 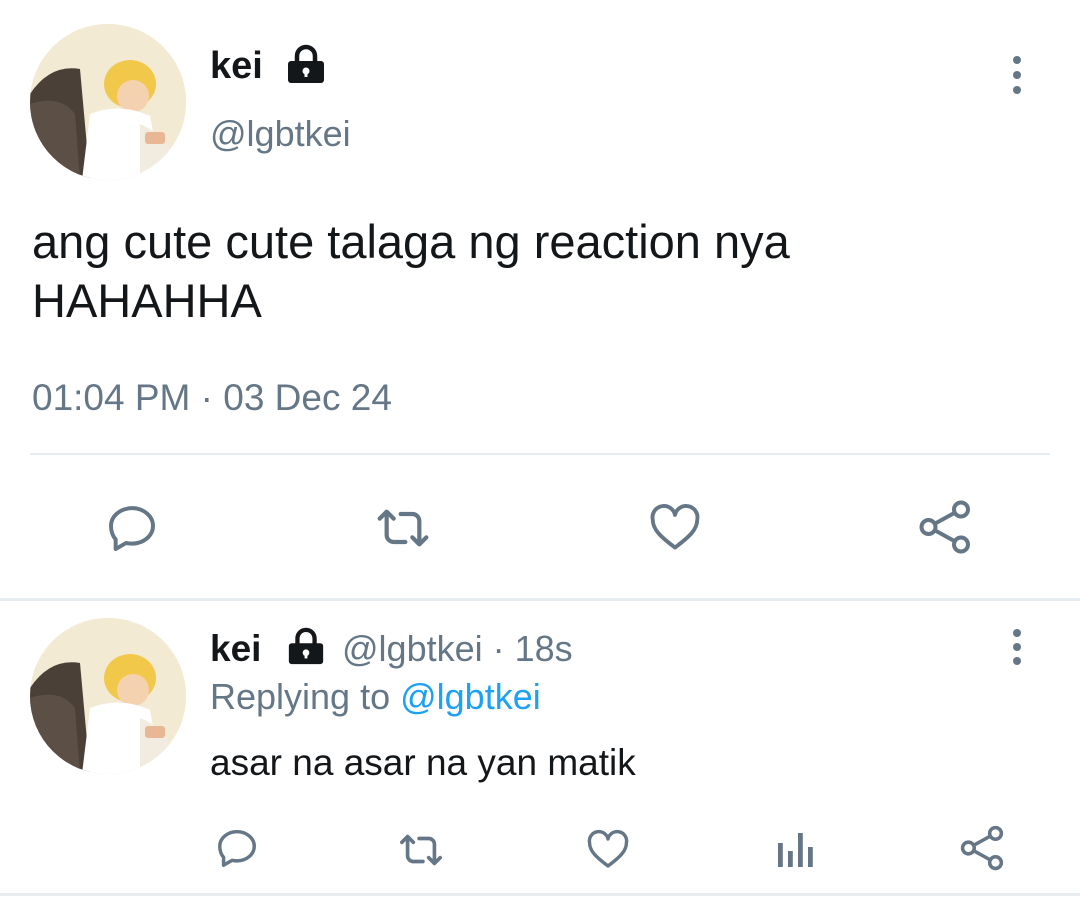 I want to click on tweet-text-line-2: HAHAHHA, so click(x=147, y=300).